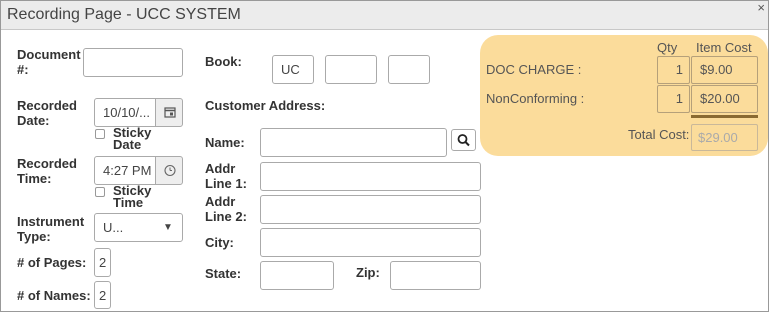  What do you see at coordinates (223, 61) in the screenshot?
I see `book-label: Book:` at bounding box center [223, 61].